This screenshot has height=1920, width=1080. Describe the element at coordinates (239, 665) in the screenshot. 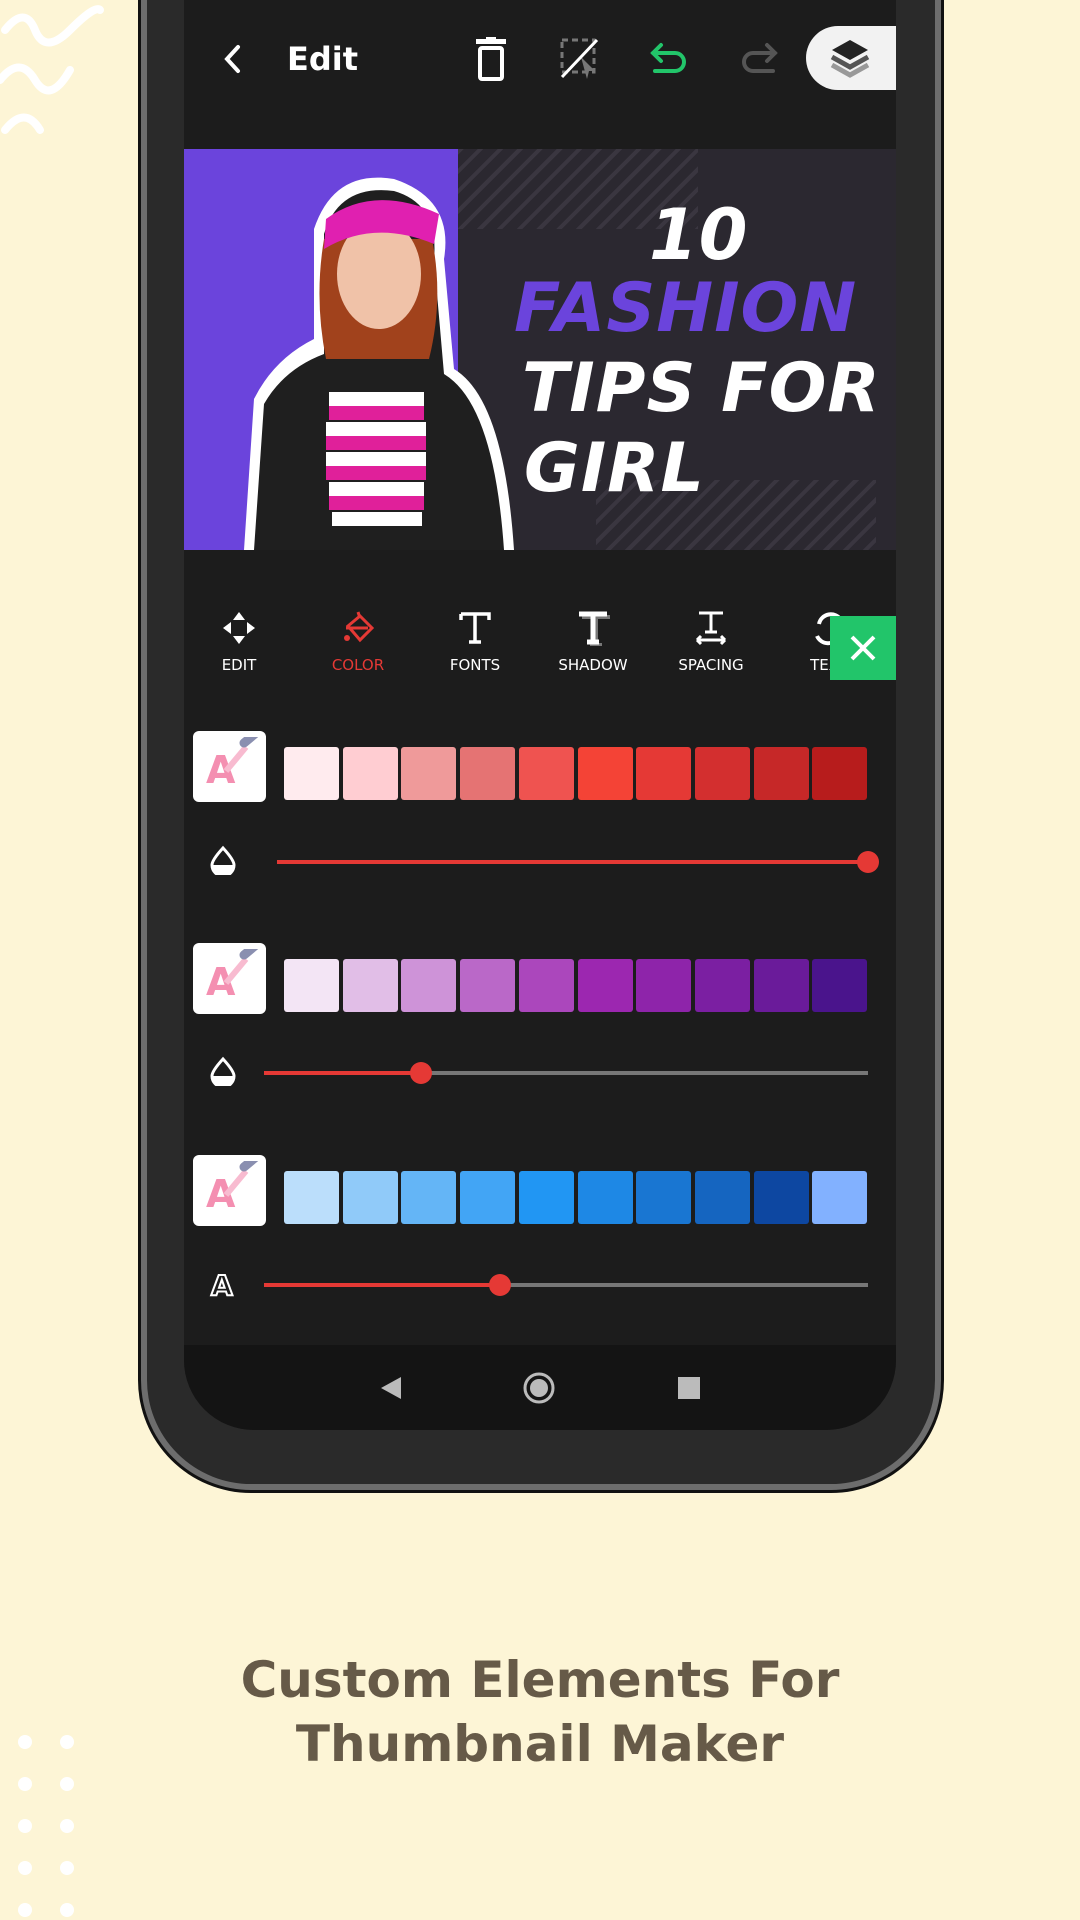

I see `tab-label: EDIT` at that location.